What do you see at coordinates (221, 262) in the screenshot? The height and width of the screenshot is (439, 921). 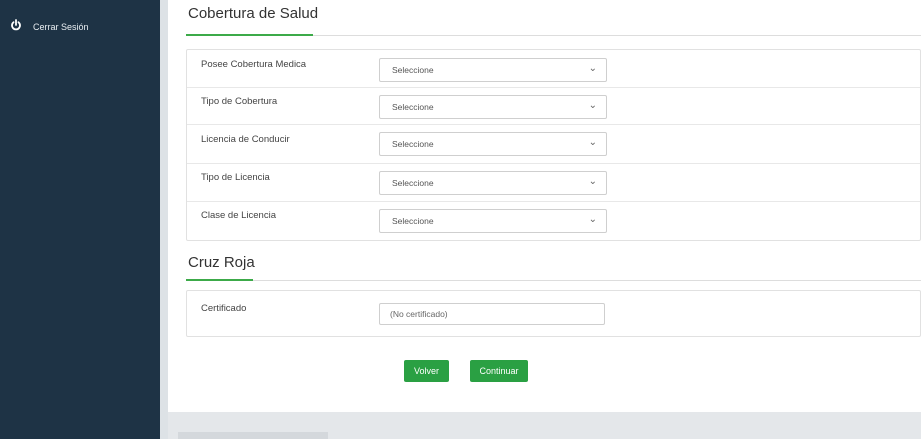 I see `red-cross-section-title: Cruz Roja` at bounding box center [221, 262].